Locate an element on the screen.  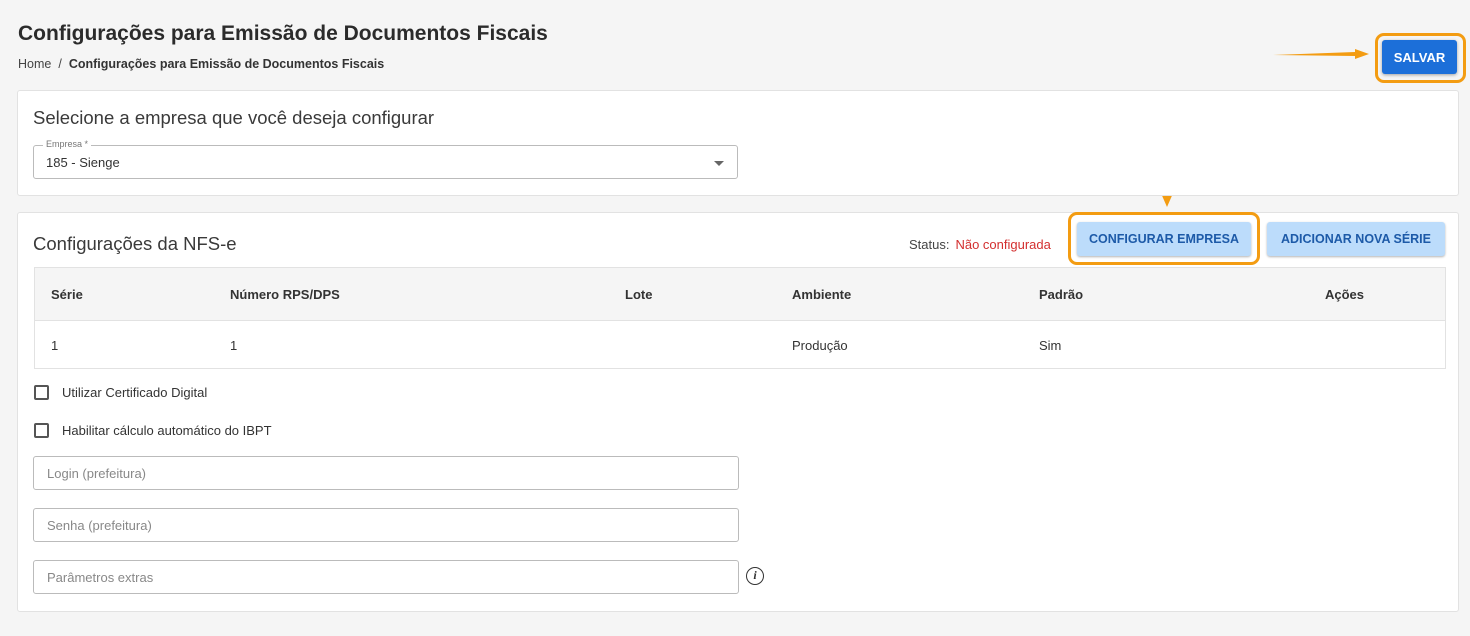
column-header-acoes: Ações is located at coordinates (1345, 294).